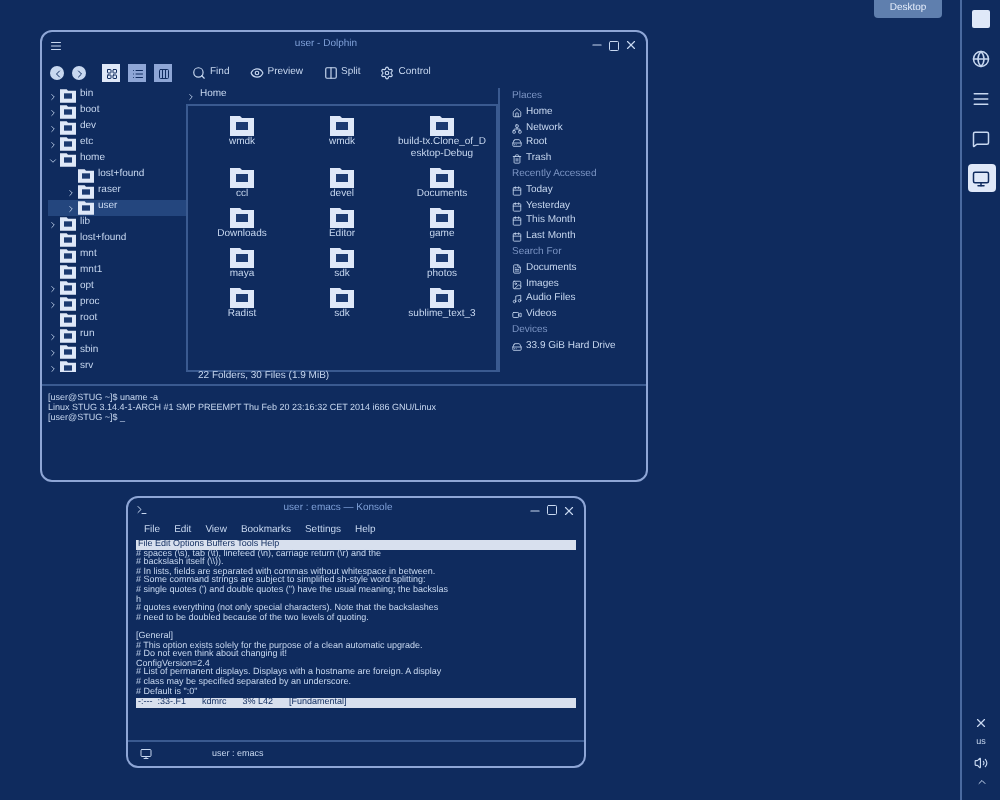  I want to click on video-icon, so click(517, 314).